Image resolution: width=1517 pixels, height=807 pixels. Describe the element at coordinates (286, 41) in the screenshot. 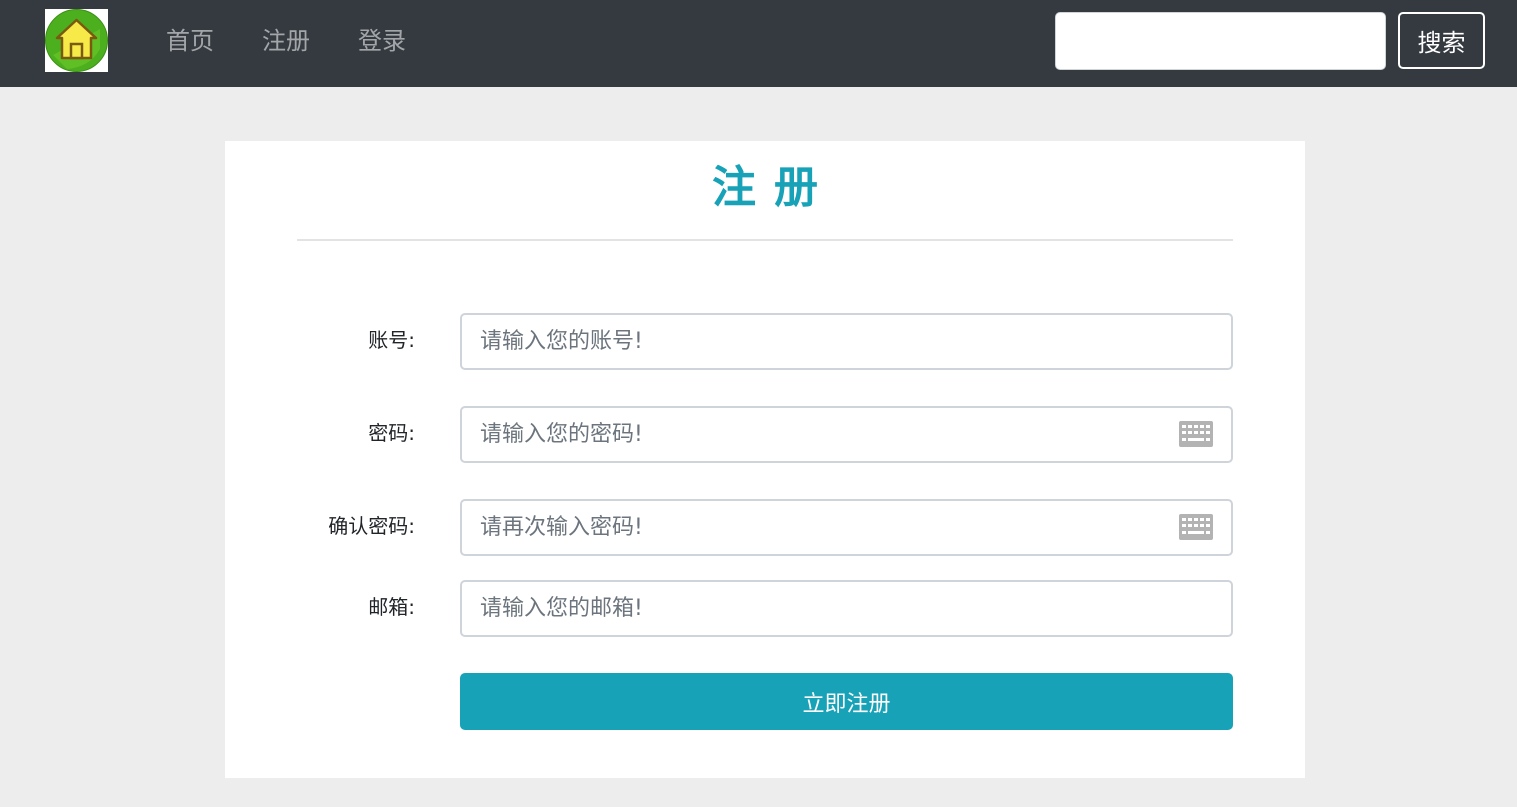

I see `nav-link-register: 注册` at that location.